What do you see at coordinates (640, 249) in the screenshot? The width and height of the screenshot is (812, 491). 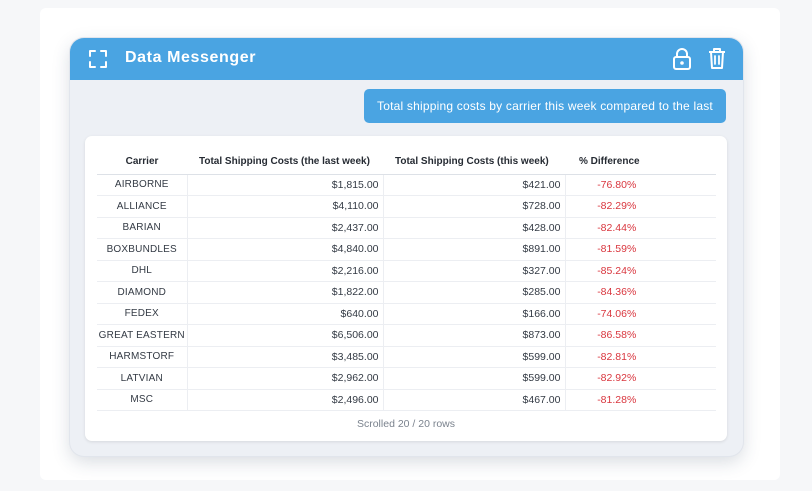 I see `cell-difference: -81.59%` at bounding box center [640, 249].